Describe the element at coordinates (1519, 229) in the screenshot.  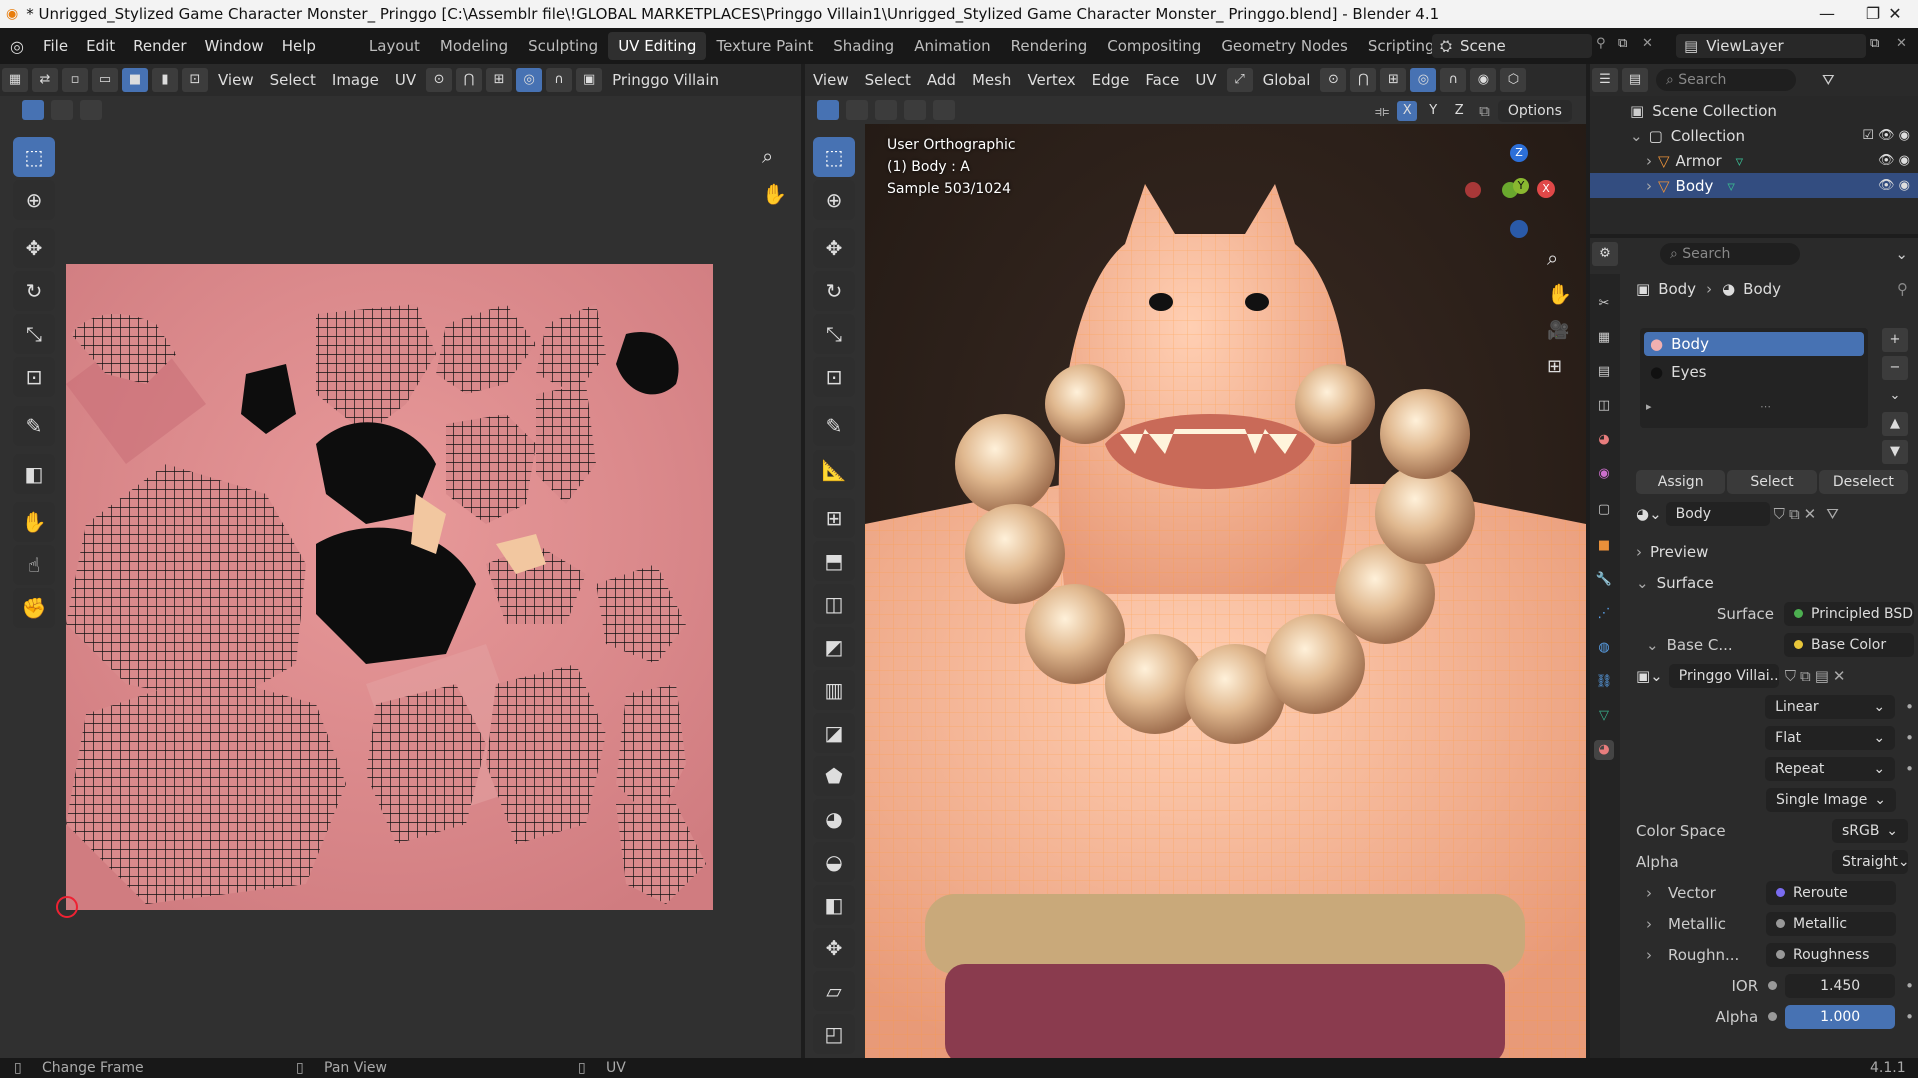
I see `gizmo-neg-z-axis` at that location.